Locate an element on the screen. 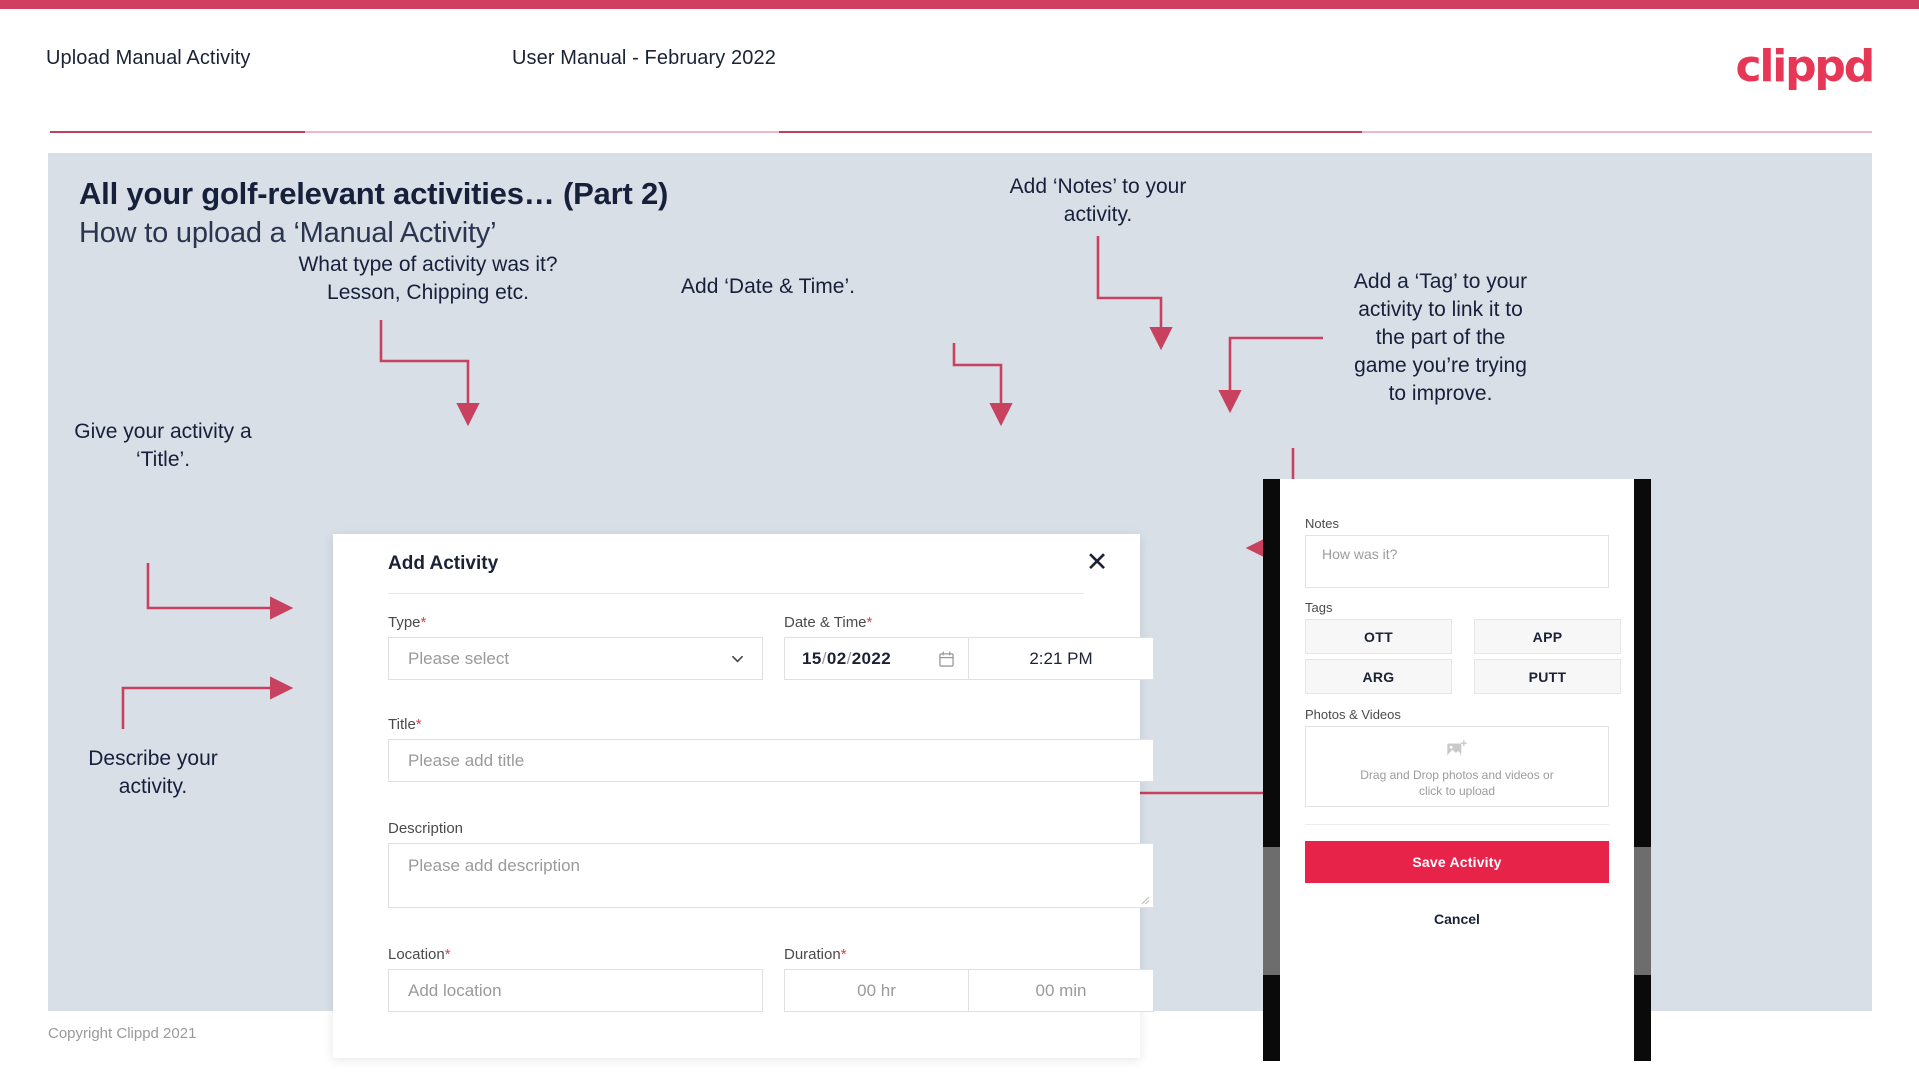 The height and width of the screenshot is (1079, 1919). add-image-icon is located at coordinates (1457, 748).